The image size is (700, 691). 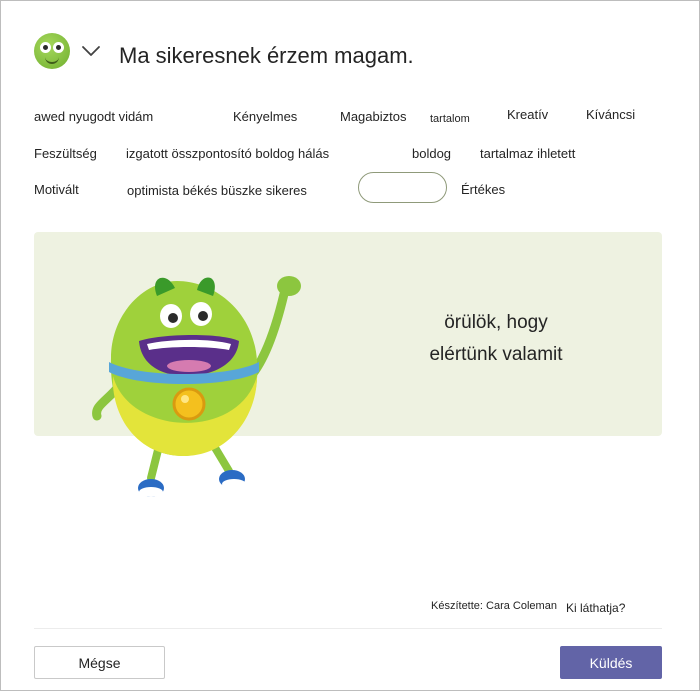 What do you see at coordinates (266, 55) in the screenshot?
I see `page-title: Ma sikeresnek érzem magam.` at bounding box center [266, 55].